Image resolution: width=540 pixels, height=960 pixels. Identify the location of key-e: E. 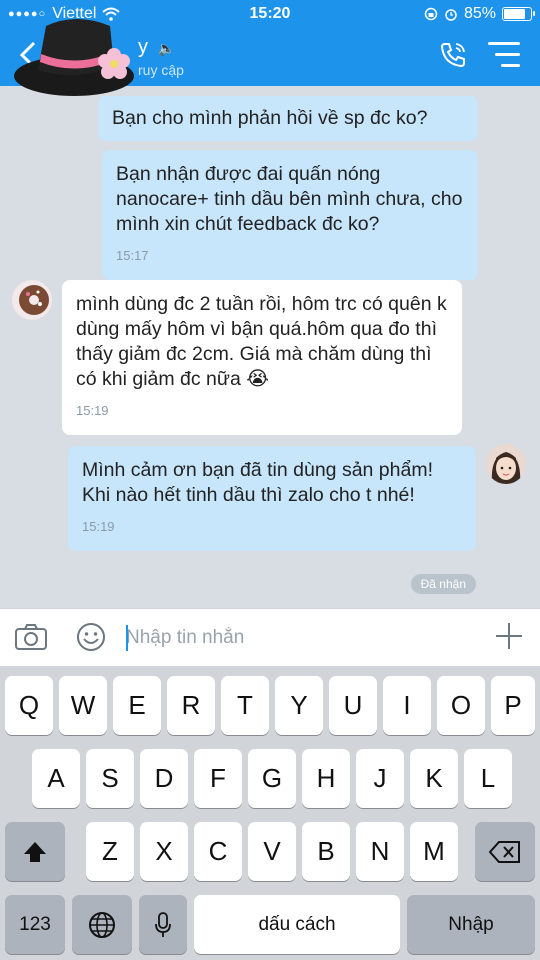
(137, 705).